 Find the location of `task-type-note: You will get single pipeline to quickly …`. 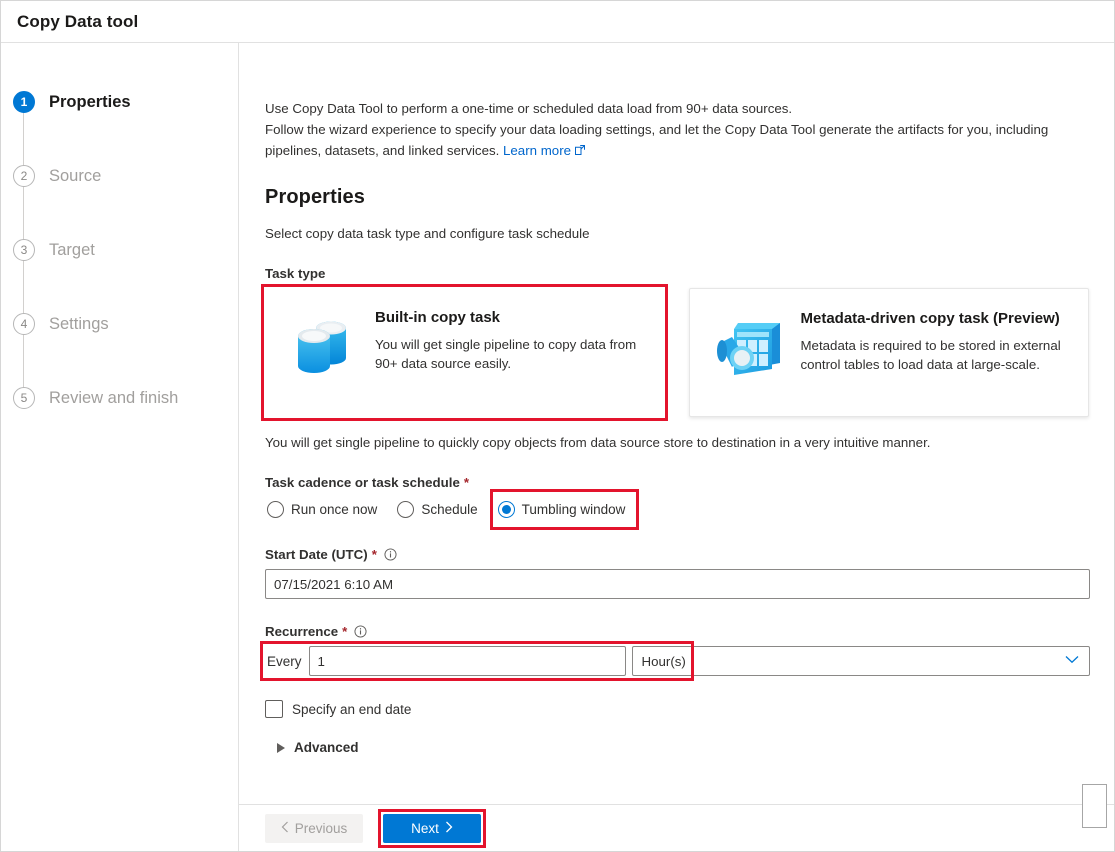

task-type-note: You will get single pipeline to quickly … is located at coordinates (598, 442).